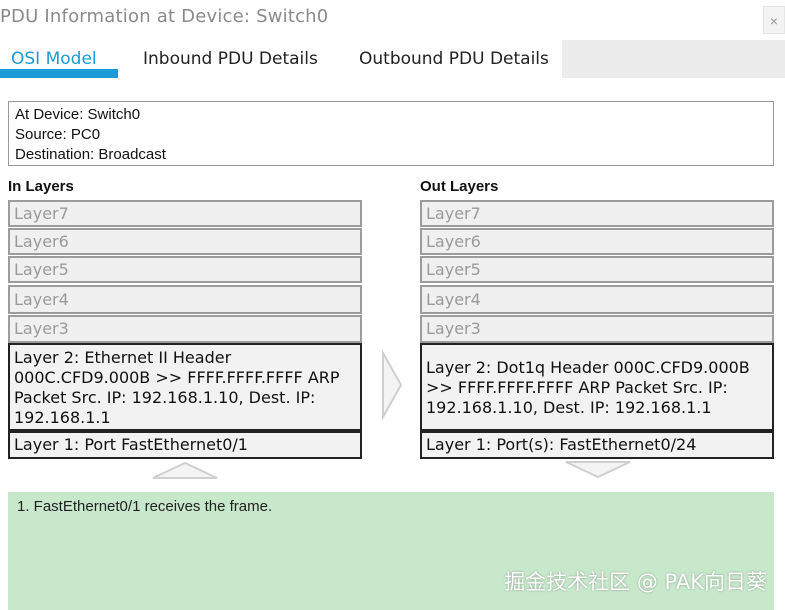 The image size is (785, 610). I want to click on step-message: 1. FastEthernet0/1 receives the frame., so click(145, 506).